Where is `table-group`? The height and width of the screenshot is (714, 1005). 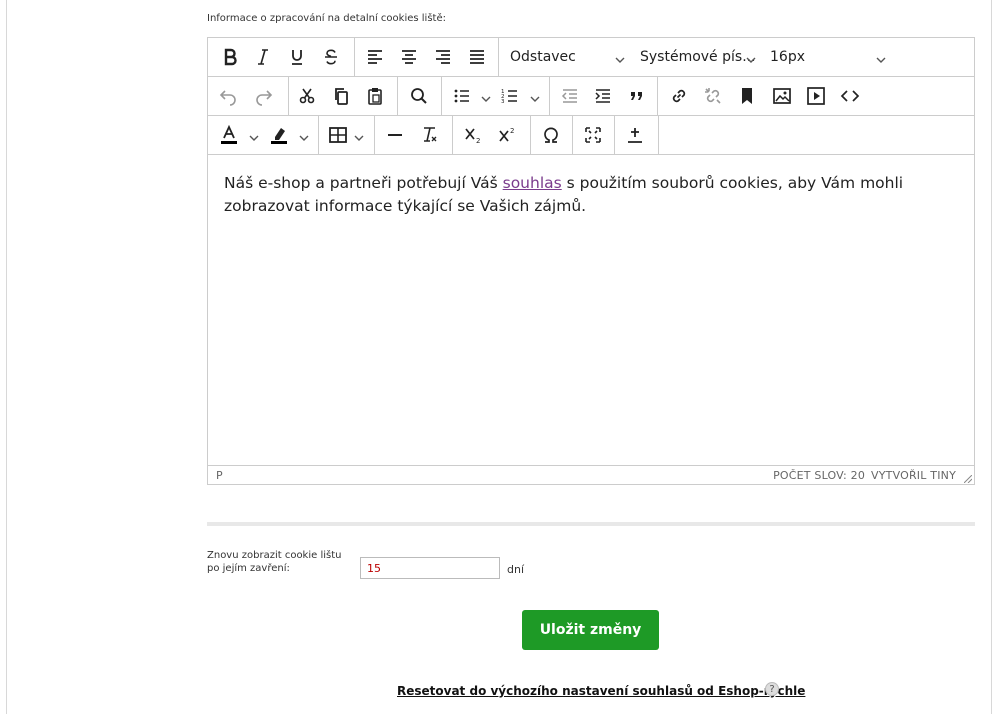
table-group is located at coordinates (346, 135).